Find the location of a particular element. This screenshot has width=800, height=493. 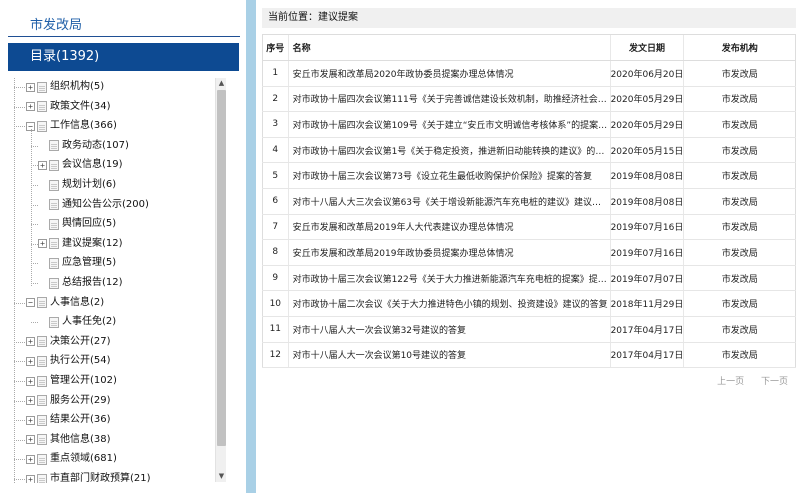

row-date: 2020年05月29日 is located at coordinates (646, 99).